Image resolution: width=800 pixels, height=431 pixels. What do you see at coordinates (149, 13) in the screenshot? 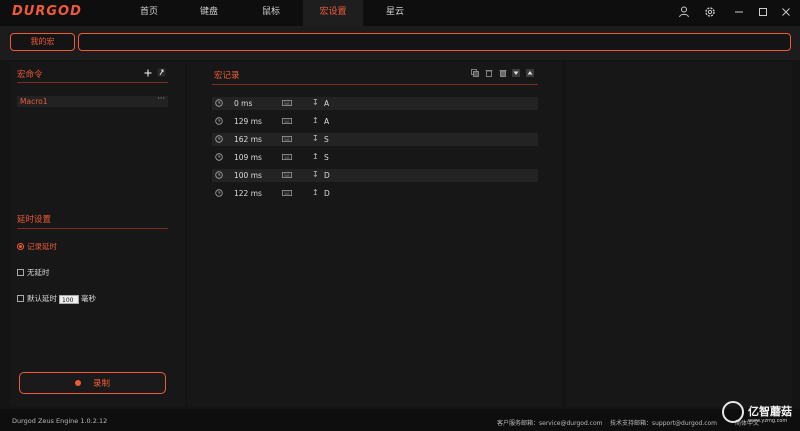
I see `nav-tab-home: 首页` at bounding box center [149, 13].